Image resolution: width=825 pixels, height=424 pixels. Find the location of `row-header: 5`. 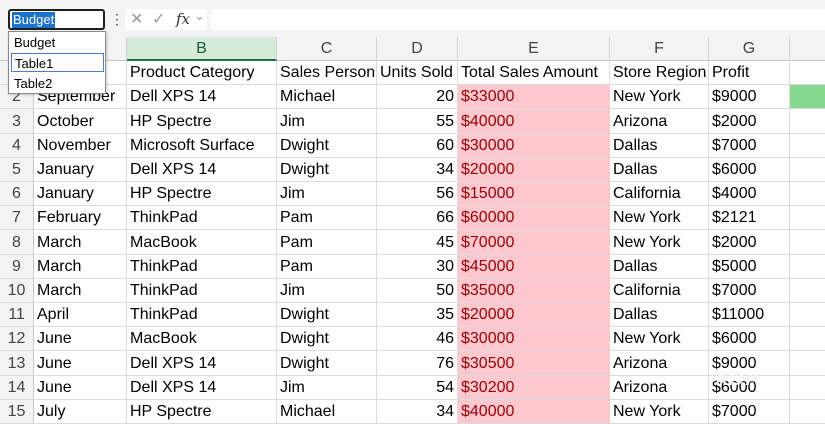

row-header: 5 is located at coordinates (17, 170).